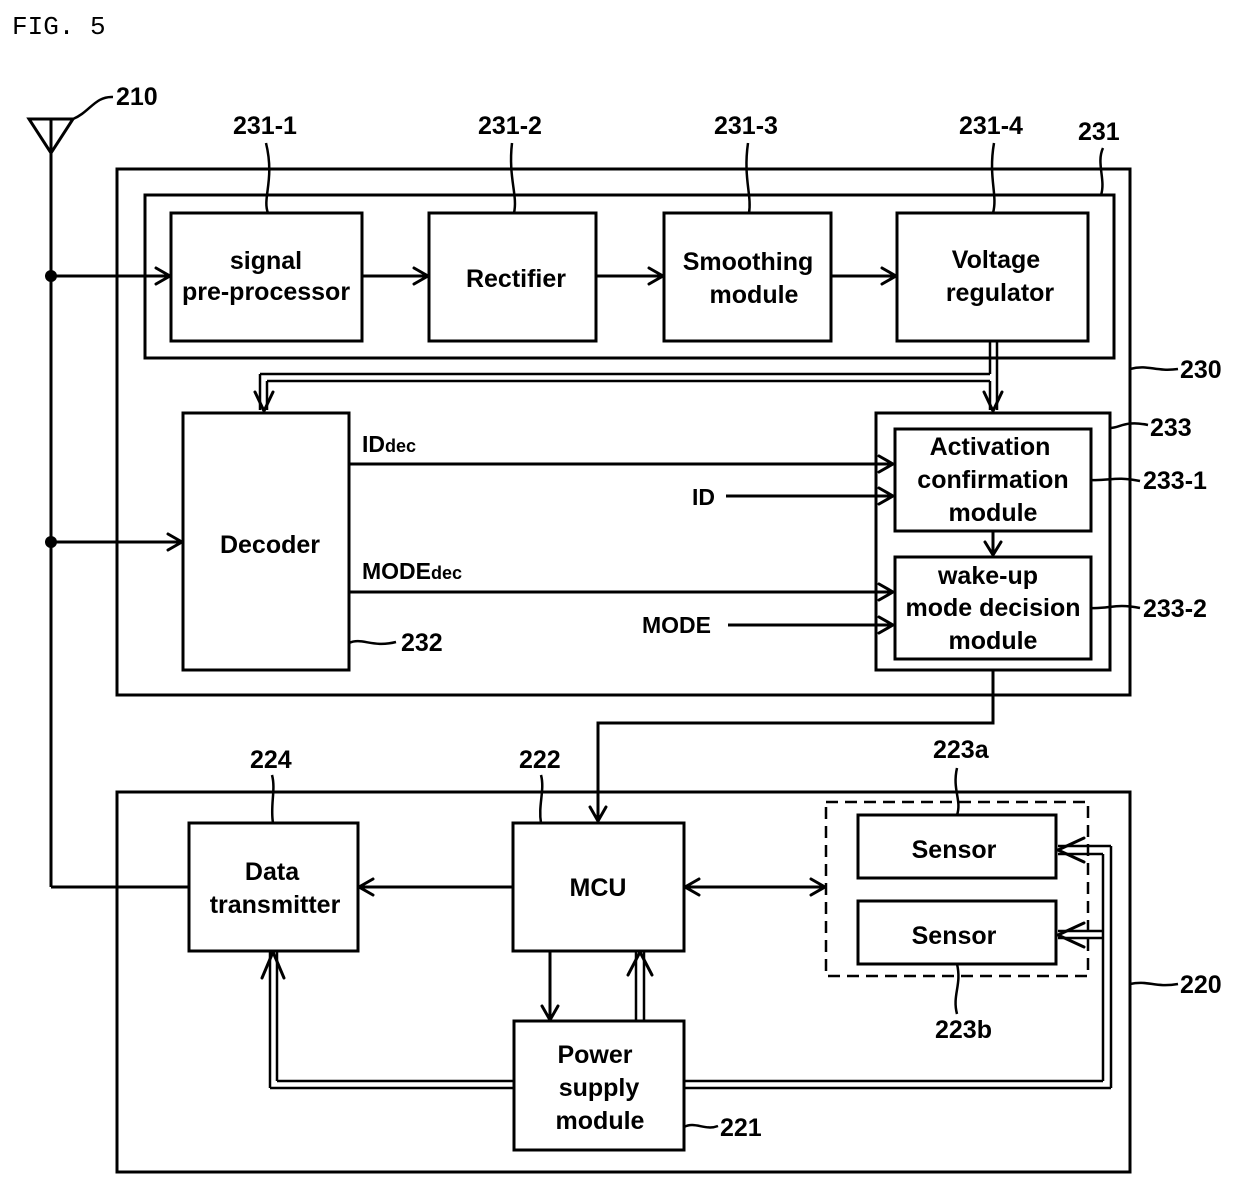 This screenshot has width=1240, height=1188. I want to click on svg-text: supply, so click(599, 1088).